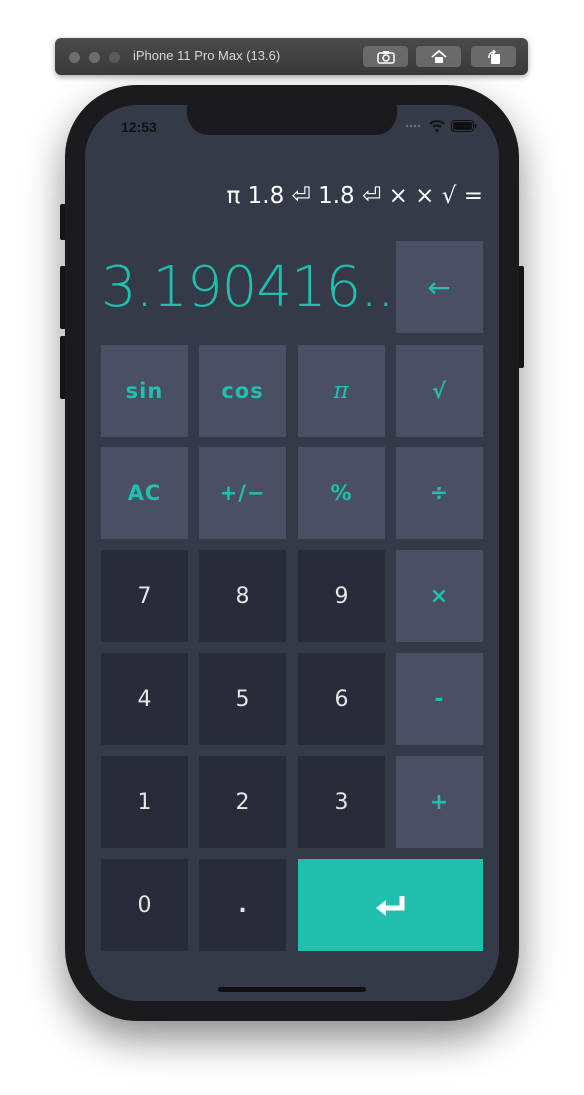  I want to click on digit-0-label: 0, so click(144, 905).